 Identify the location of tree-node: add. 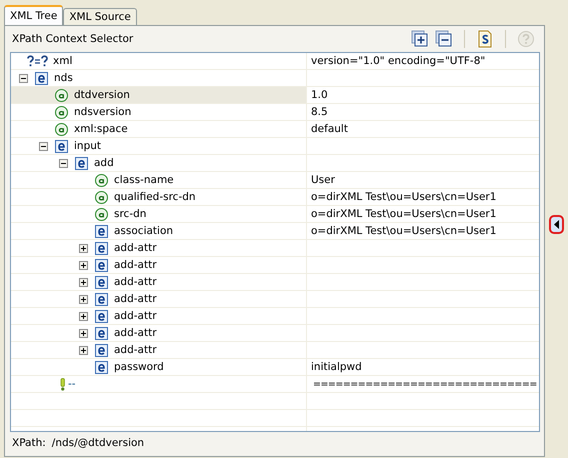
(159, 163).